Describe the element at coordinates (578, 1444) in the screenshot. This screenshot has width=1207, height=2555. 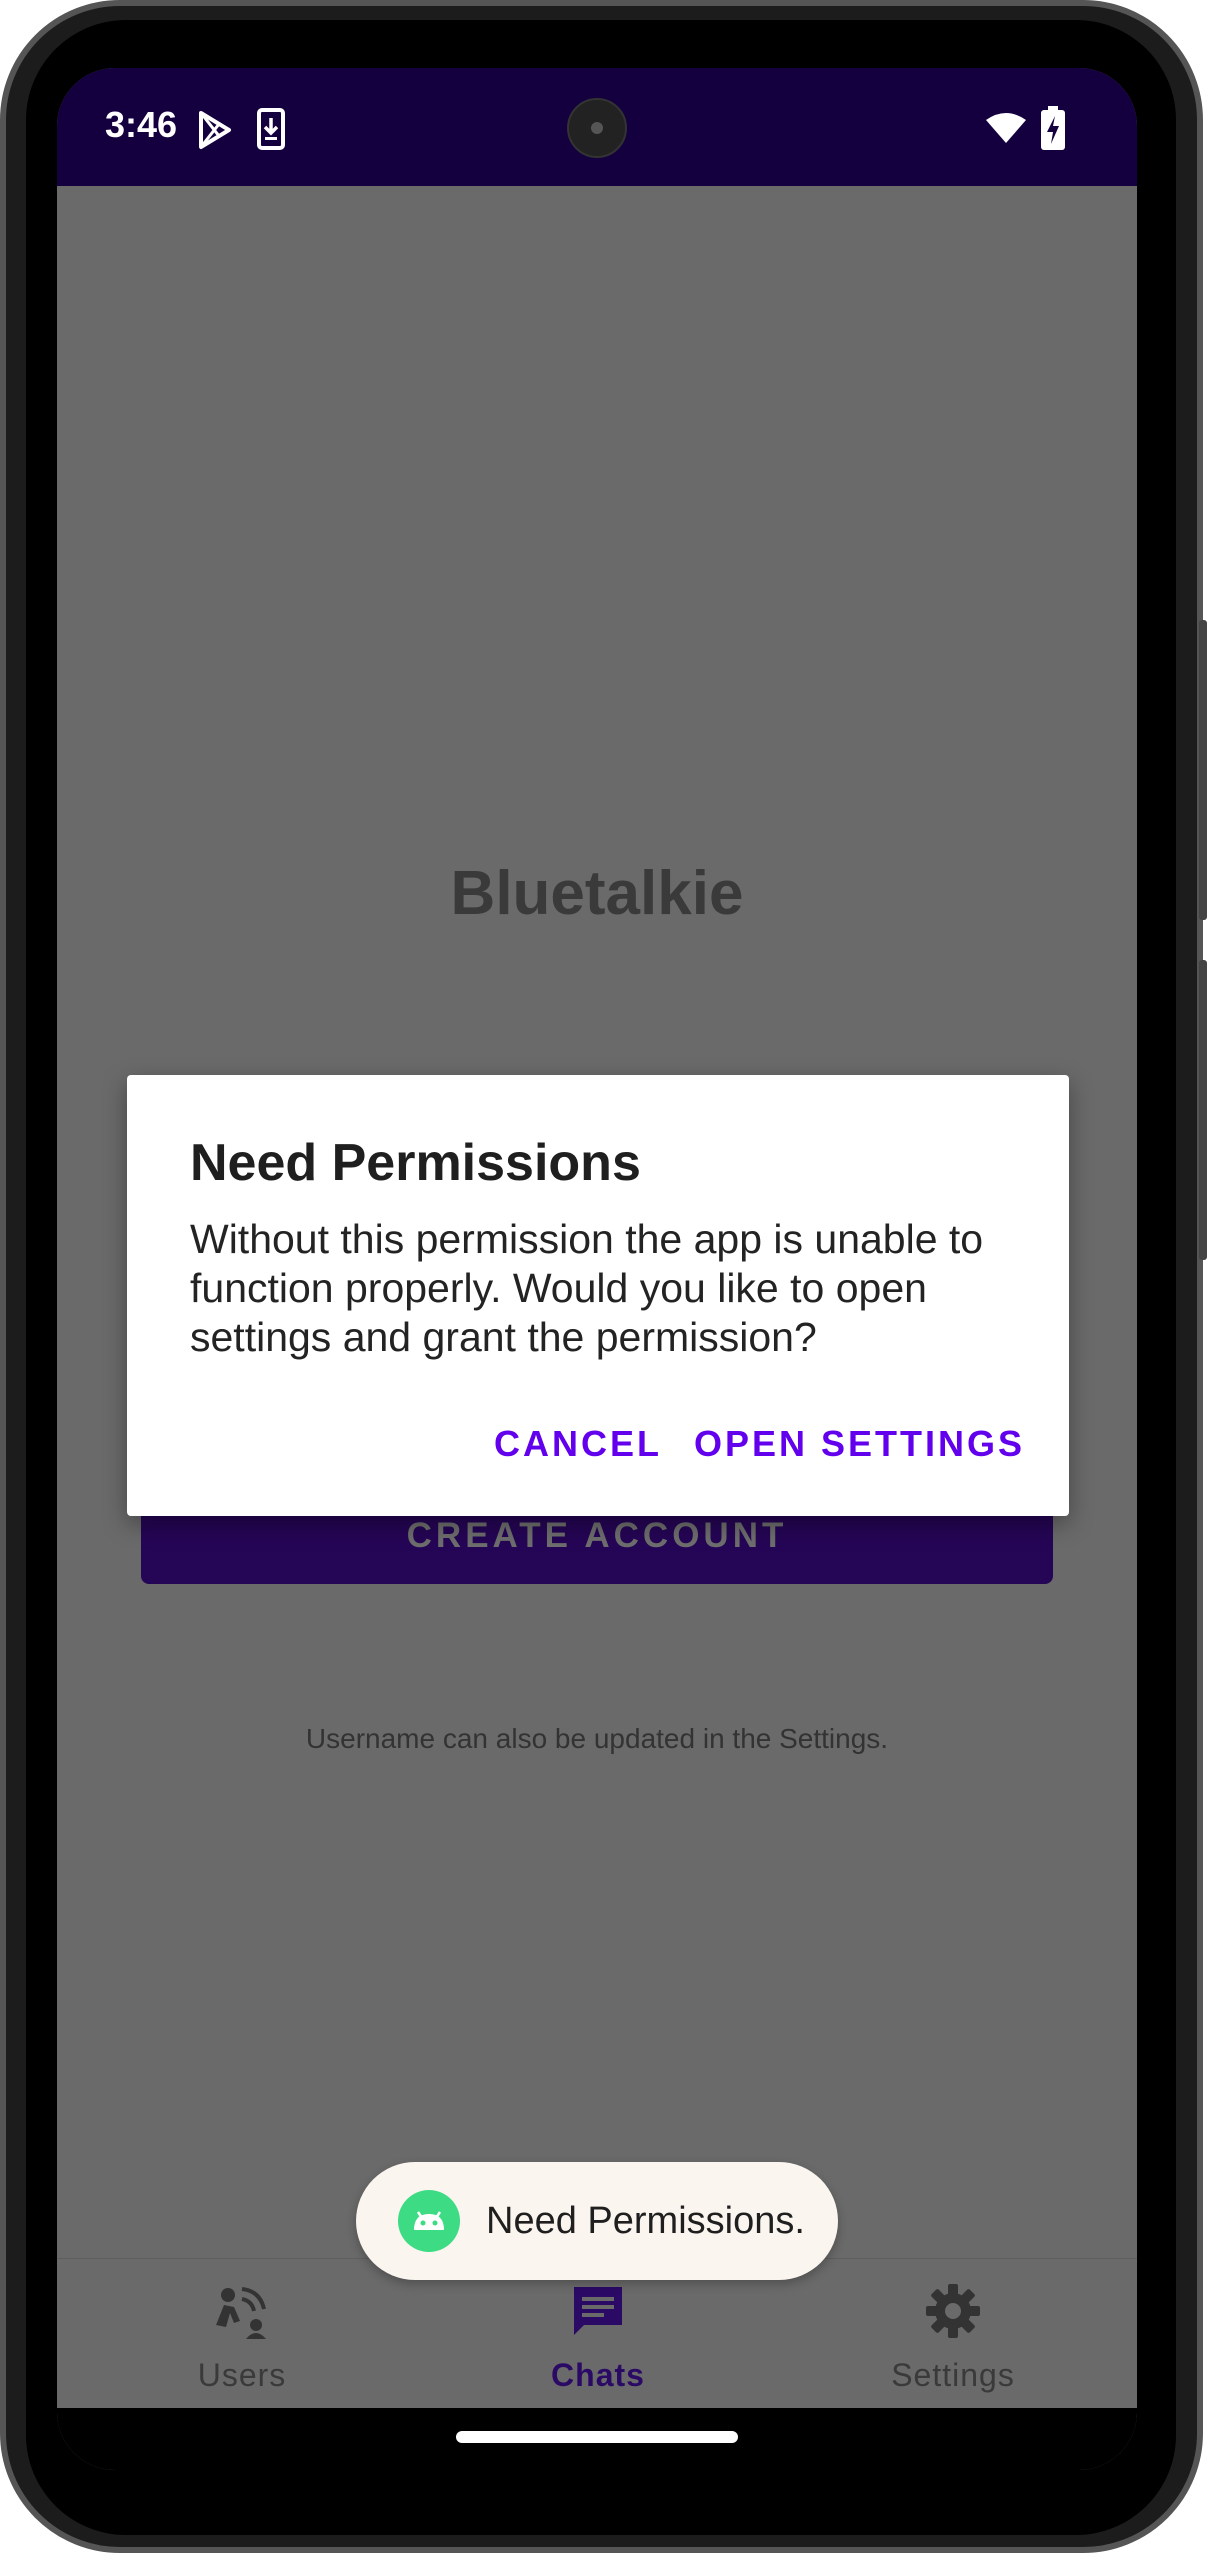
I see `cancel-button: CANCEL` at that location.